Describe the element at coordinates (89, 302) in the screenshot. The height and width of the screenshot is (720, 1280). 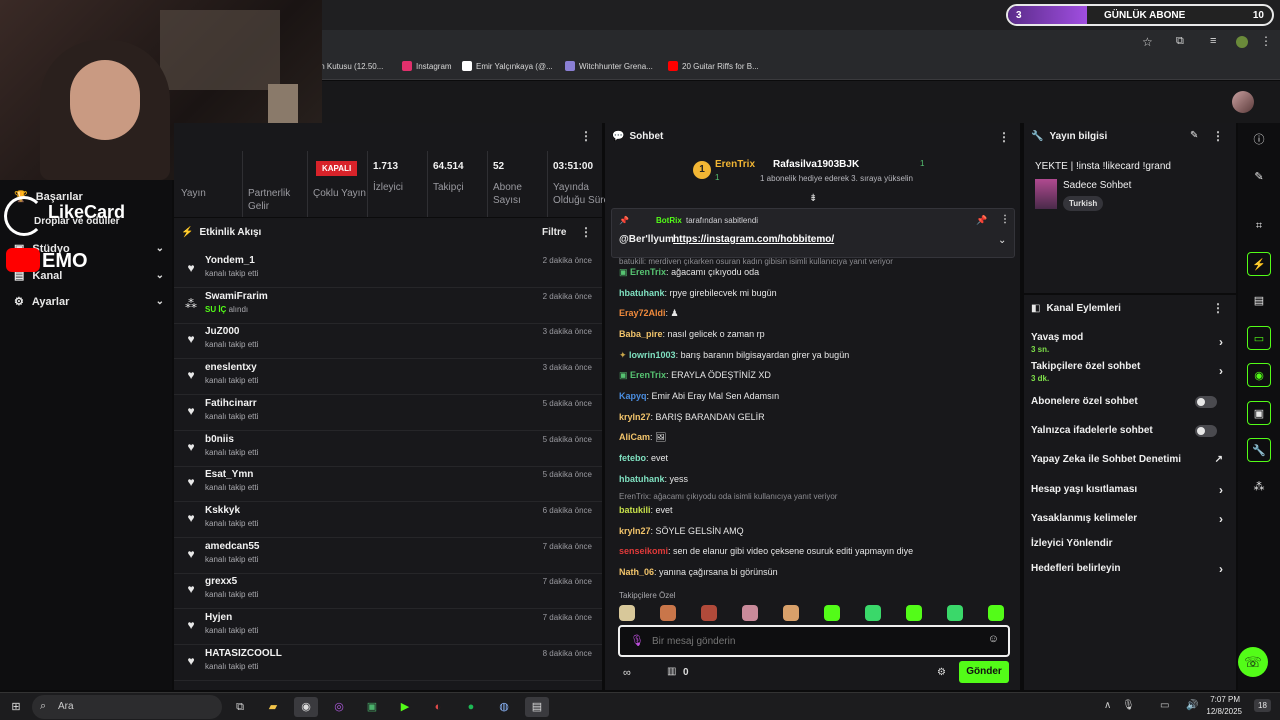
I see `nav-settings: ⚙ Ayarlar ⌄` at that location.